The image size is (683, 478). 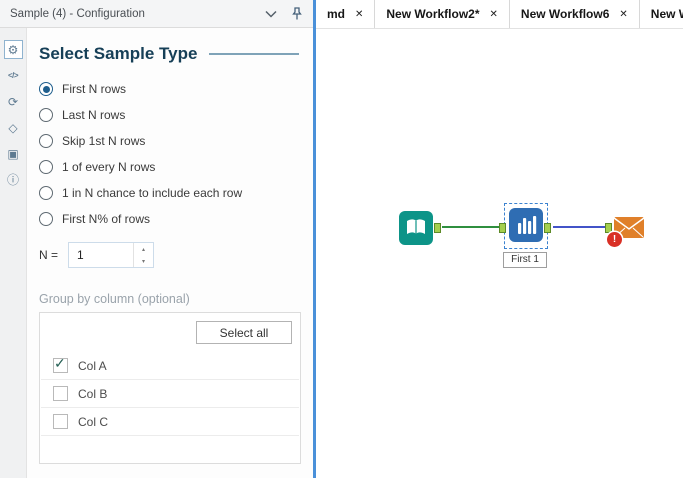 I want to click on text-input-tool-icon, so click(x=416, y=228).